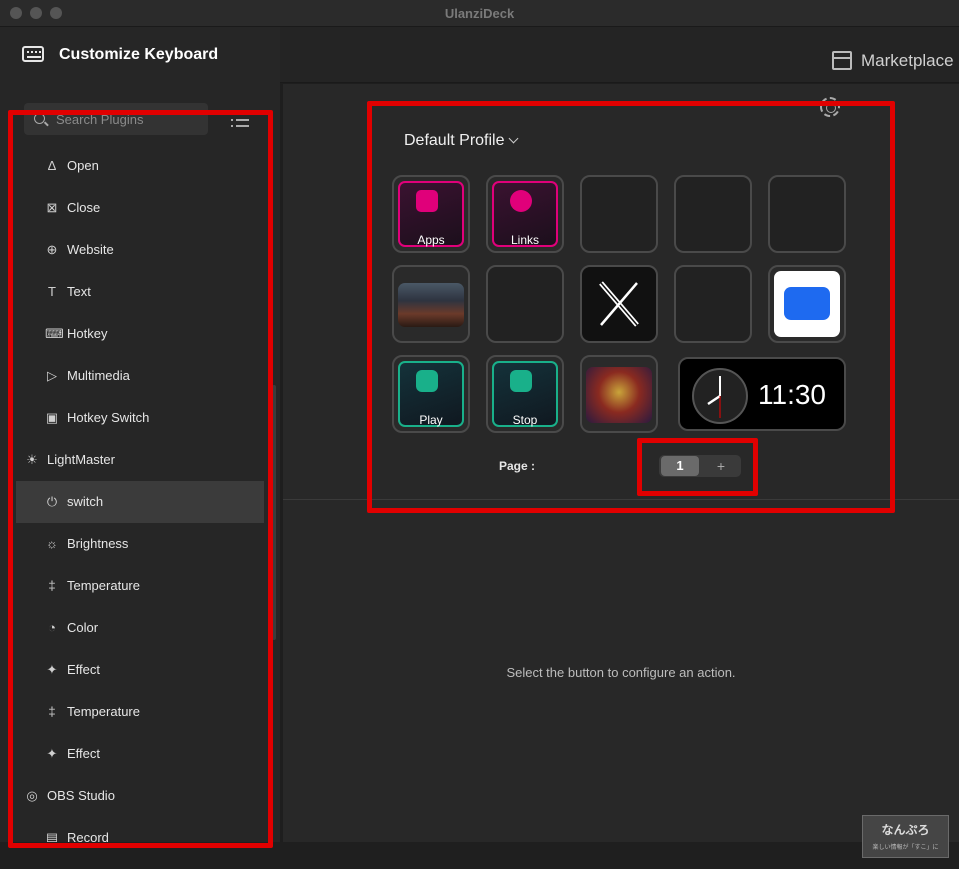 Image resolution: width=959 pixels, height=869 pixels. Describe the element at coordinates (52, 543) in the screenshot. I see `sun-icon: ☼` at that location.